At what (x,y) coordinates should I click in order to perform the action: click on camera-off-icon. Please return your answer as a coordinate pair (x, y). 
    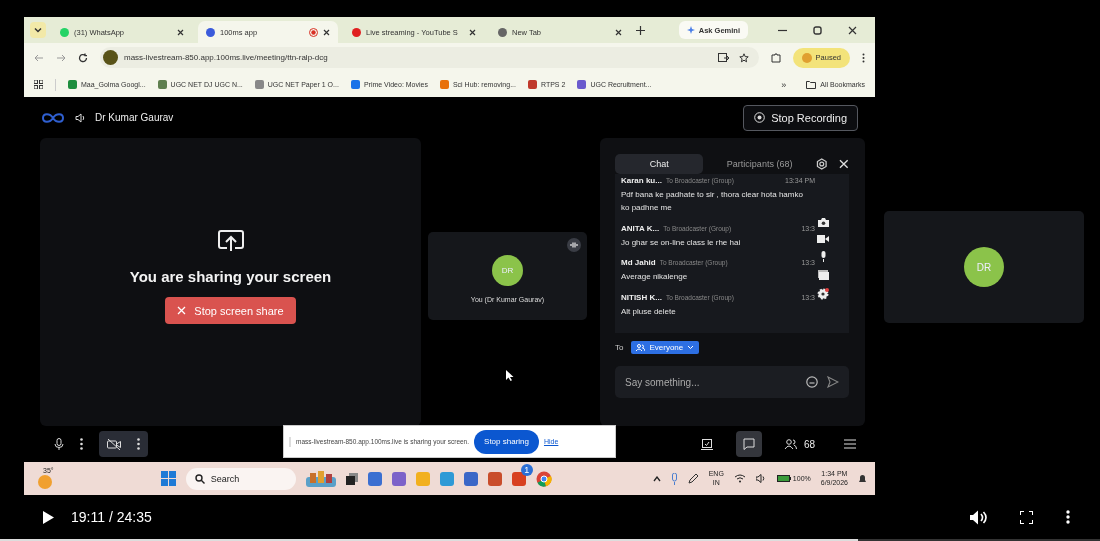
    Looking at the image, I should click on (114, 444).